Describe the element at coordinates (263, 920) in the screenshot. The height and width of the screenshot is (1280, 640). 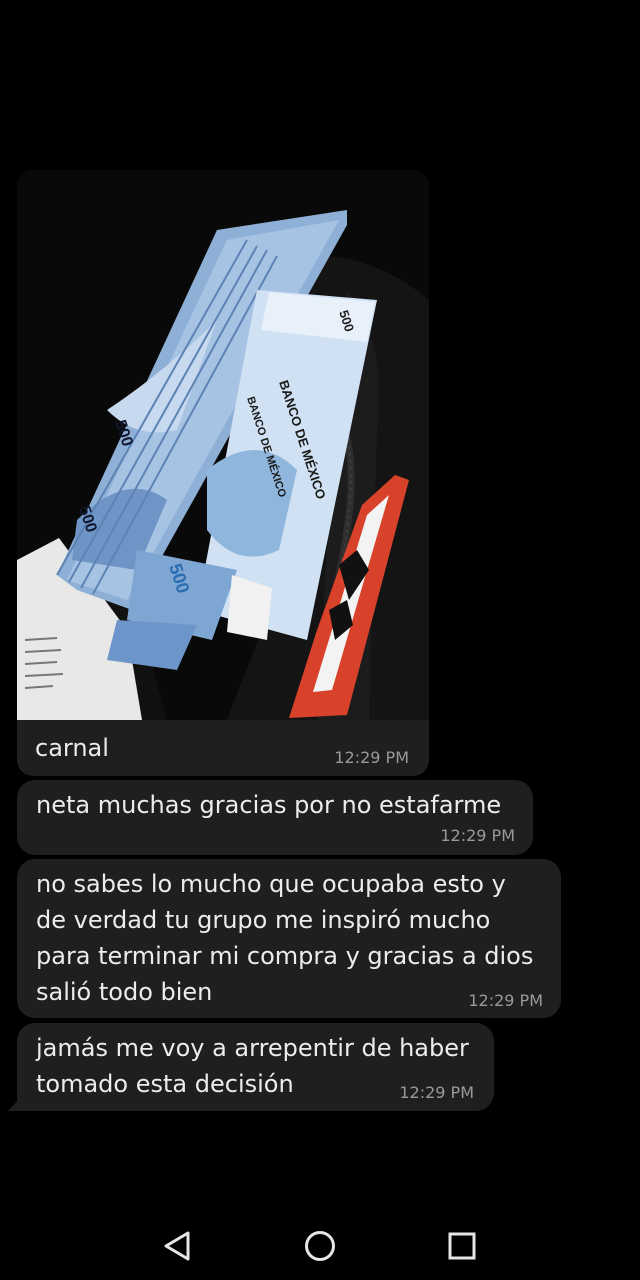
I see `message-line: de verdad tu grupo me inspiró mucho` at that location.